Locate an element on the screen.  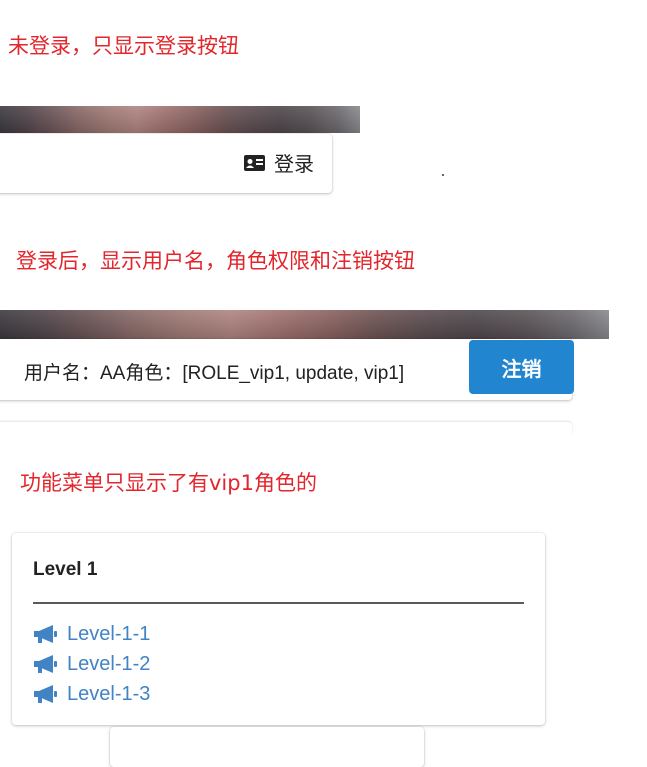
partial-content-card is located at coordinates (286, 429).